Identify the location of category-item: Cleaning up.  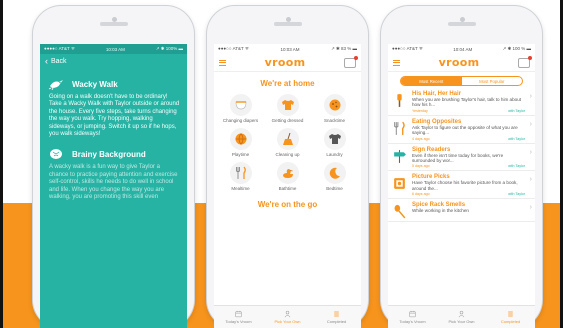
(287, 142).